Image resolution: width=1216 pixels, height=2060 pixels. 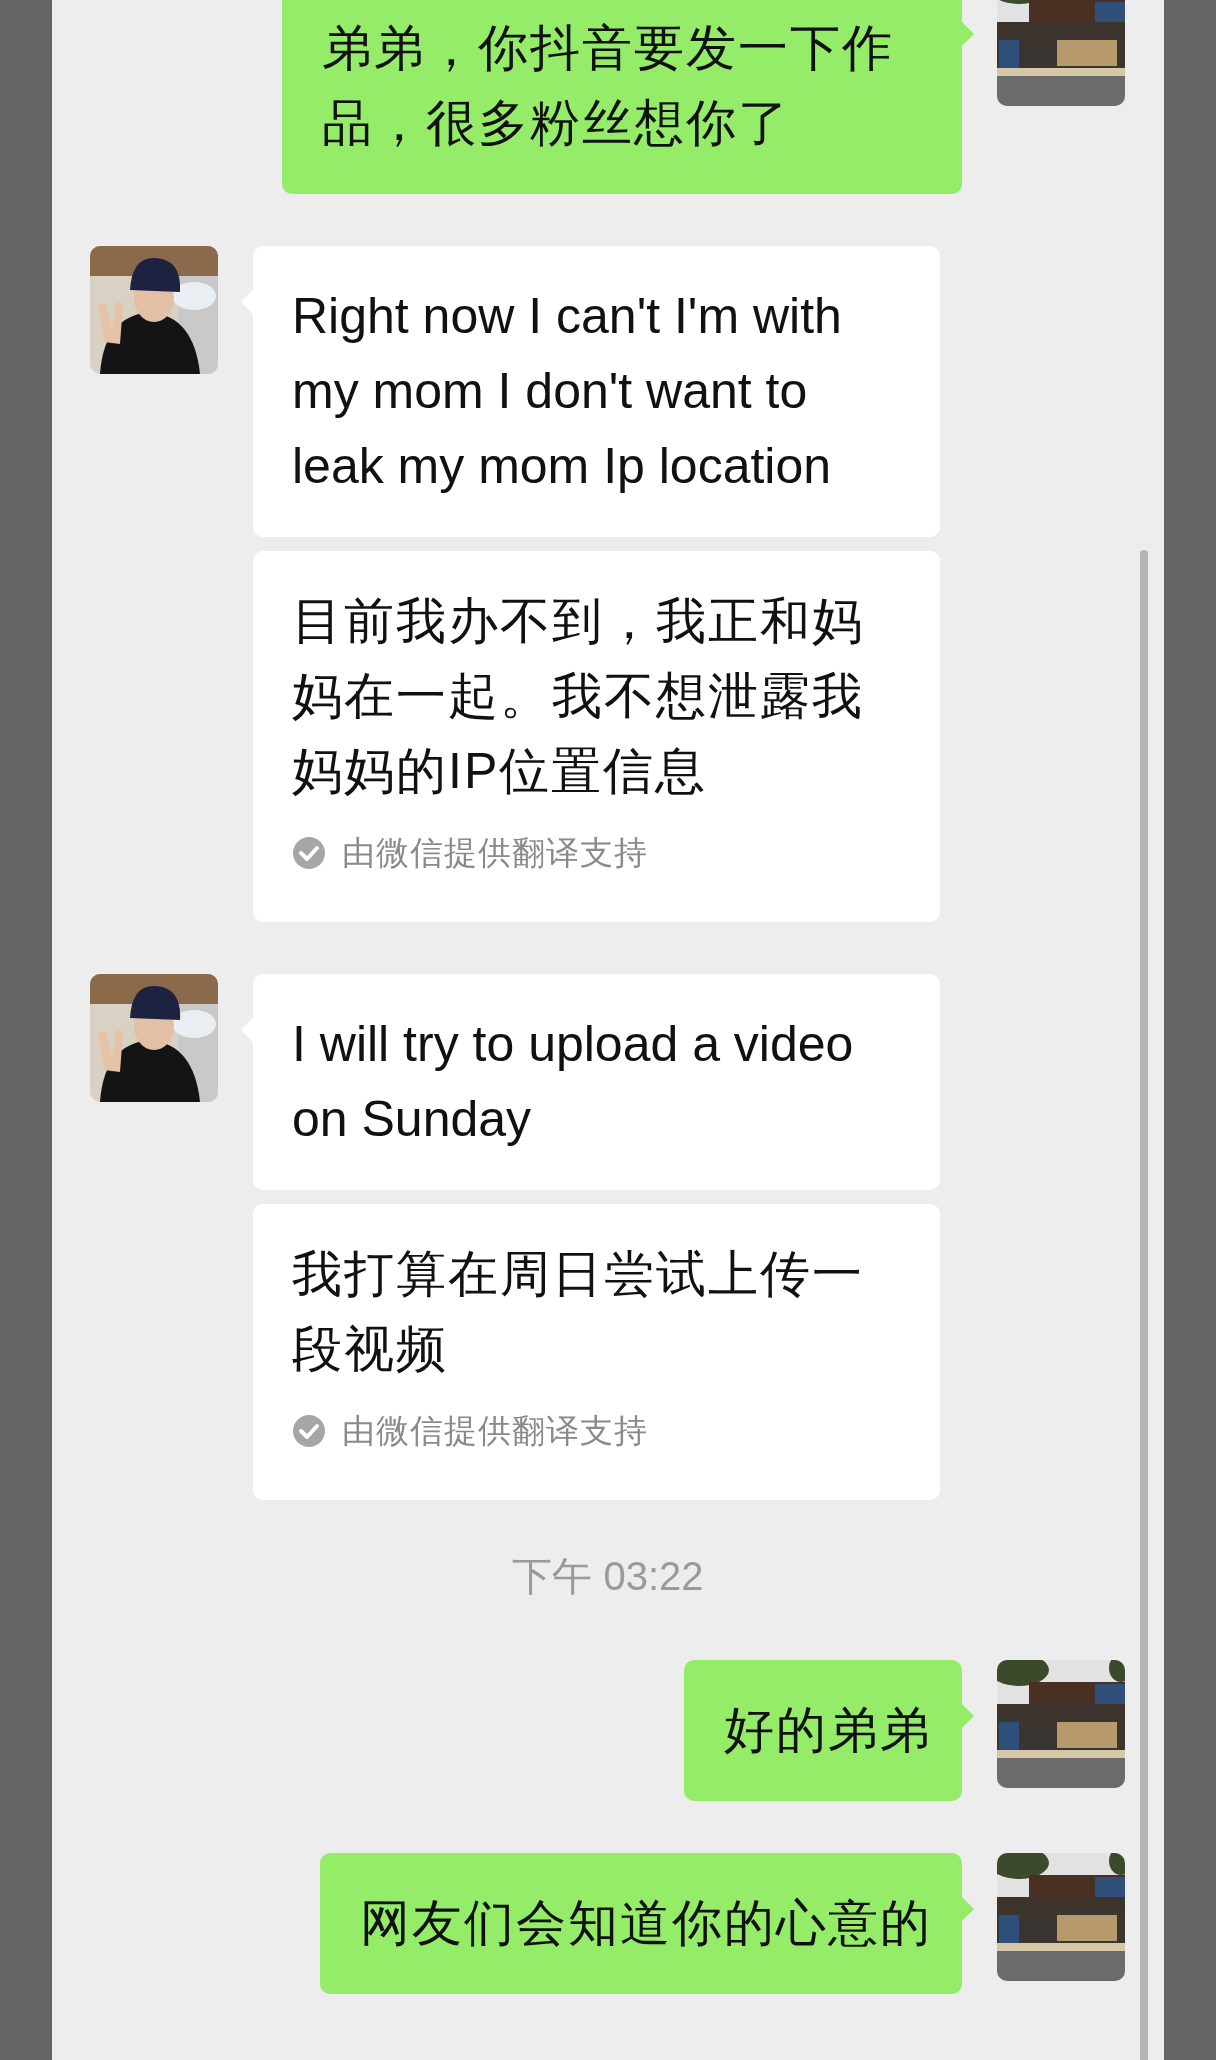 What do you see at coordinates (608, 1576) in the screenshot?
I see `timestamp: 下午 03:22` at bounding box center [608, 1576].